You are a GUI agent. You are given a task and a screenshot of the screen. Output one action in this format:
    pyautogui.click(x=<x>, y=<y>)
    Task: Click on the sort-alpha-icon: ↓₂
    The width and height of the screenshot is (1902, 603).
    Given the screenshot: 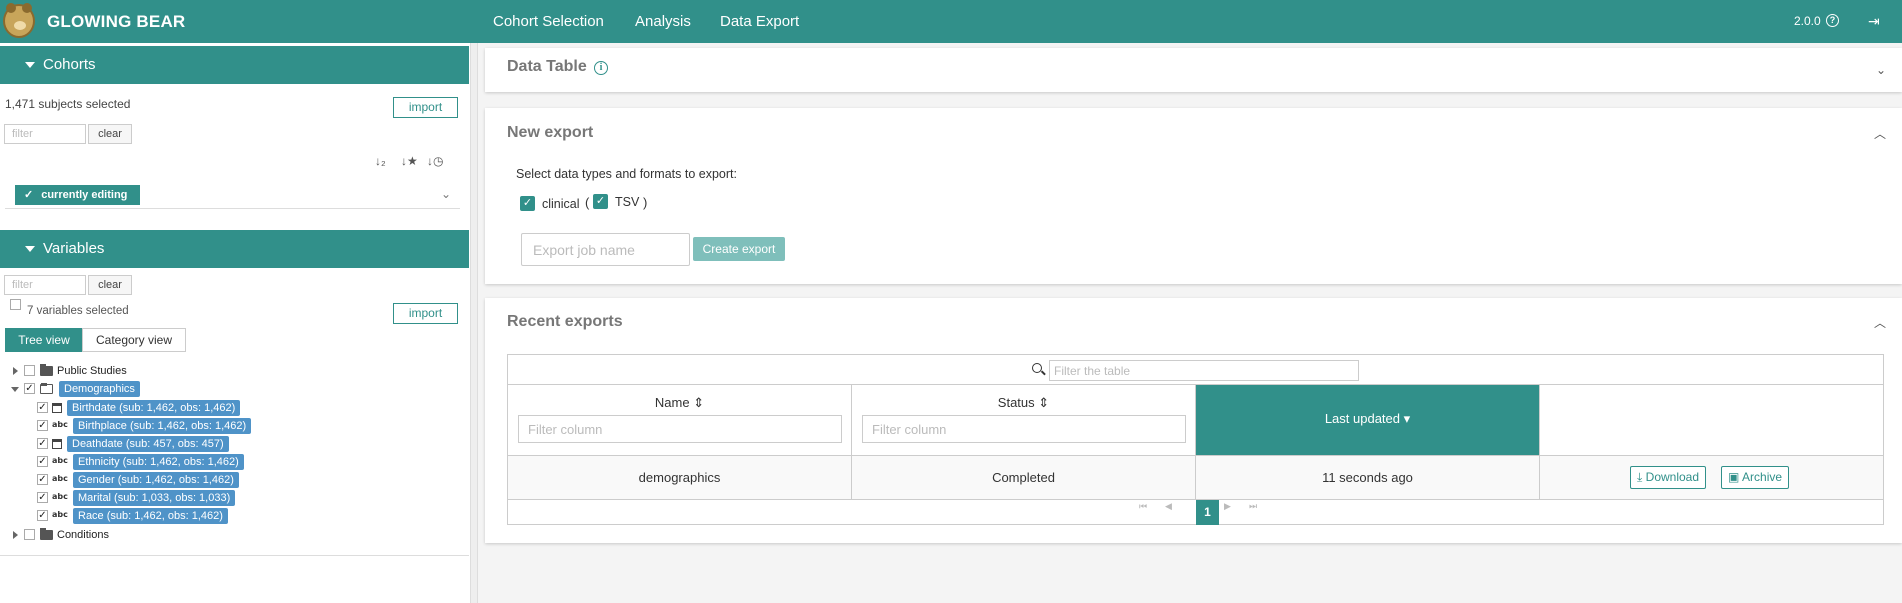 What is the action you would take?
    pyautogui.click(x=380, y=161)
    